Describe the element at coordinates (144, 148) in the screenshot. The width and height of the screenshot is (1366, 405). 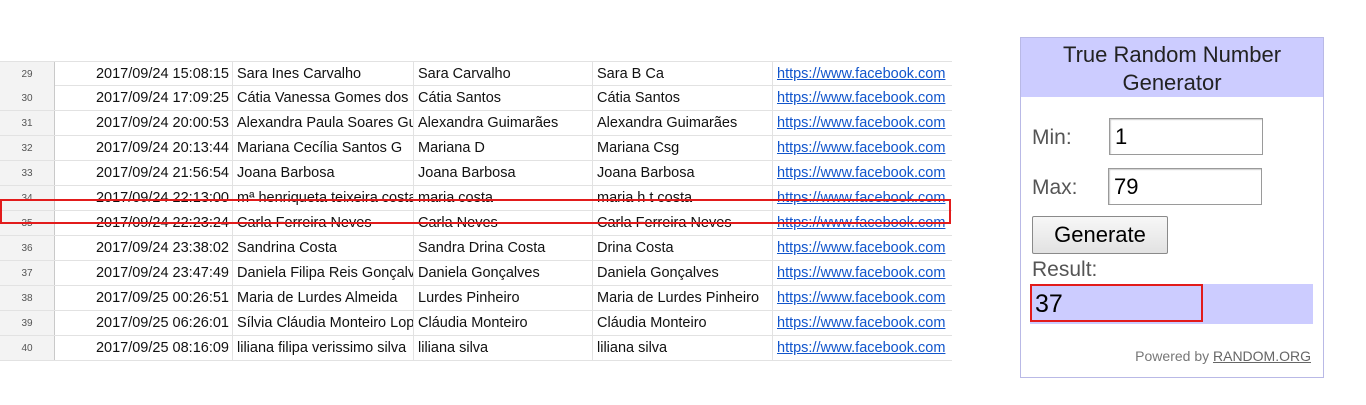
I see `timestamp-cell: 2017/09/24 20:13:44` at that location.